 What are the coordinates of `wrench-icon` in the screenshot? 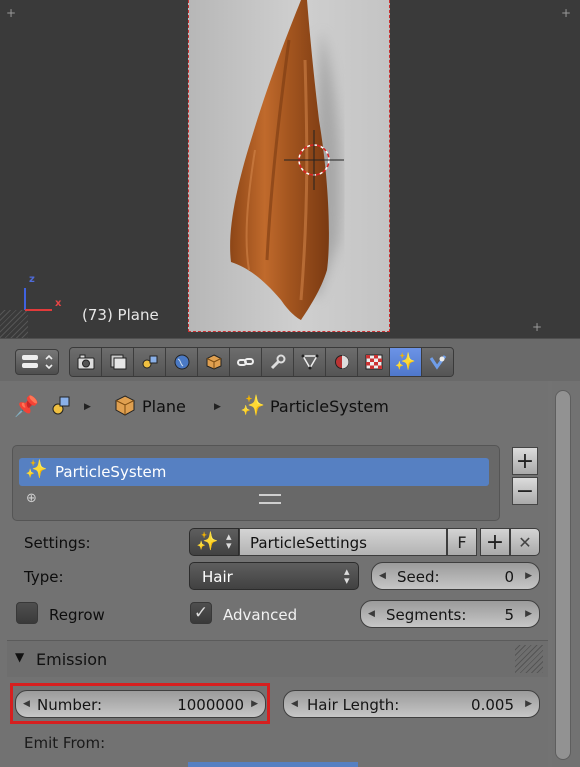 It's located at (277, 362).